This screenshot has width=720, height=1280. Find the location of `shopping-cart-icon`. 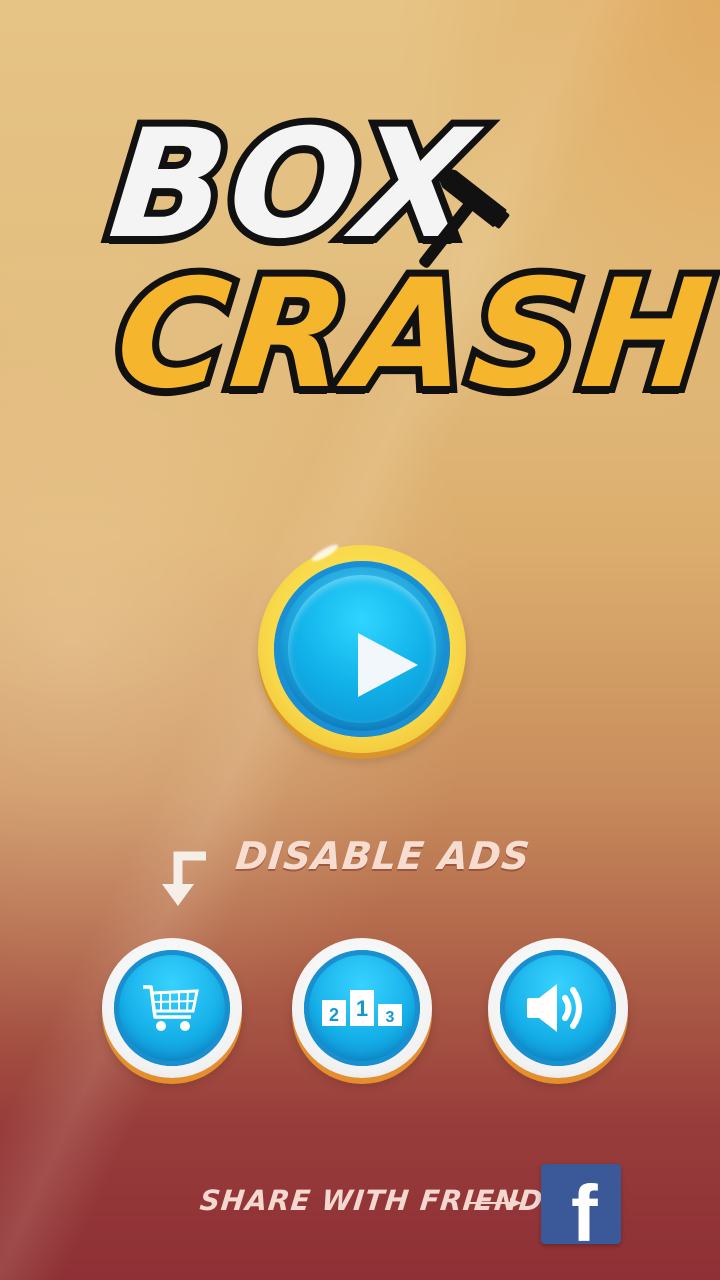

shopping-cart-icon is located at coordinates (171, 1008).